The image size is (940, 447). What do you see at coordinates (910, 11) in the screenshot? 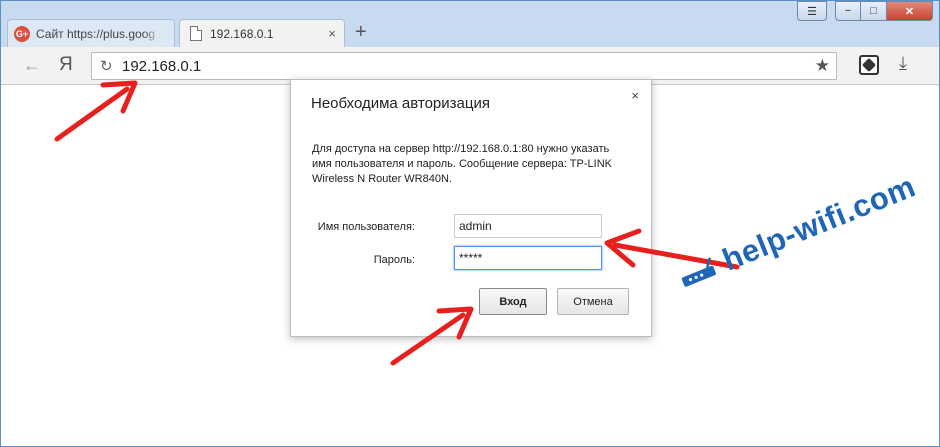
I see `close-window-button: ✕` at bounding box center [910, 11].